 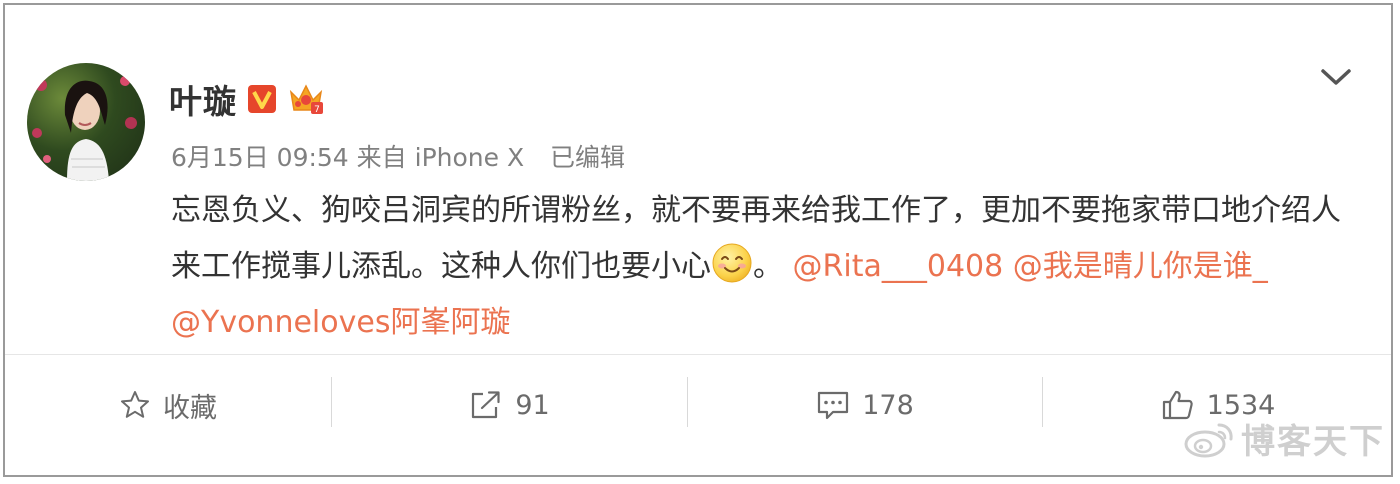 What do you see at coordinates (1336, 77) in the screenshot?
I see `chevron-down-icon` at bounding box center [1336, 77].